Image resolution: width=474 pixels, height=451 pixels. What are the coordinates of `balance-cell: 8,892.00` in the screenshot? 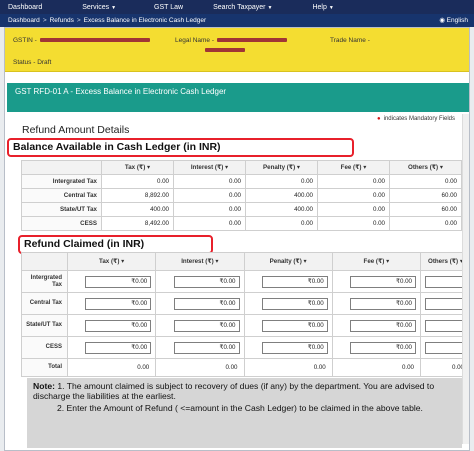 It's located at (137, 195).